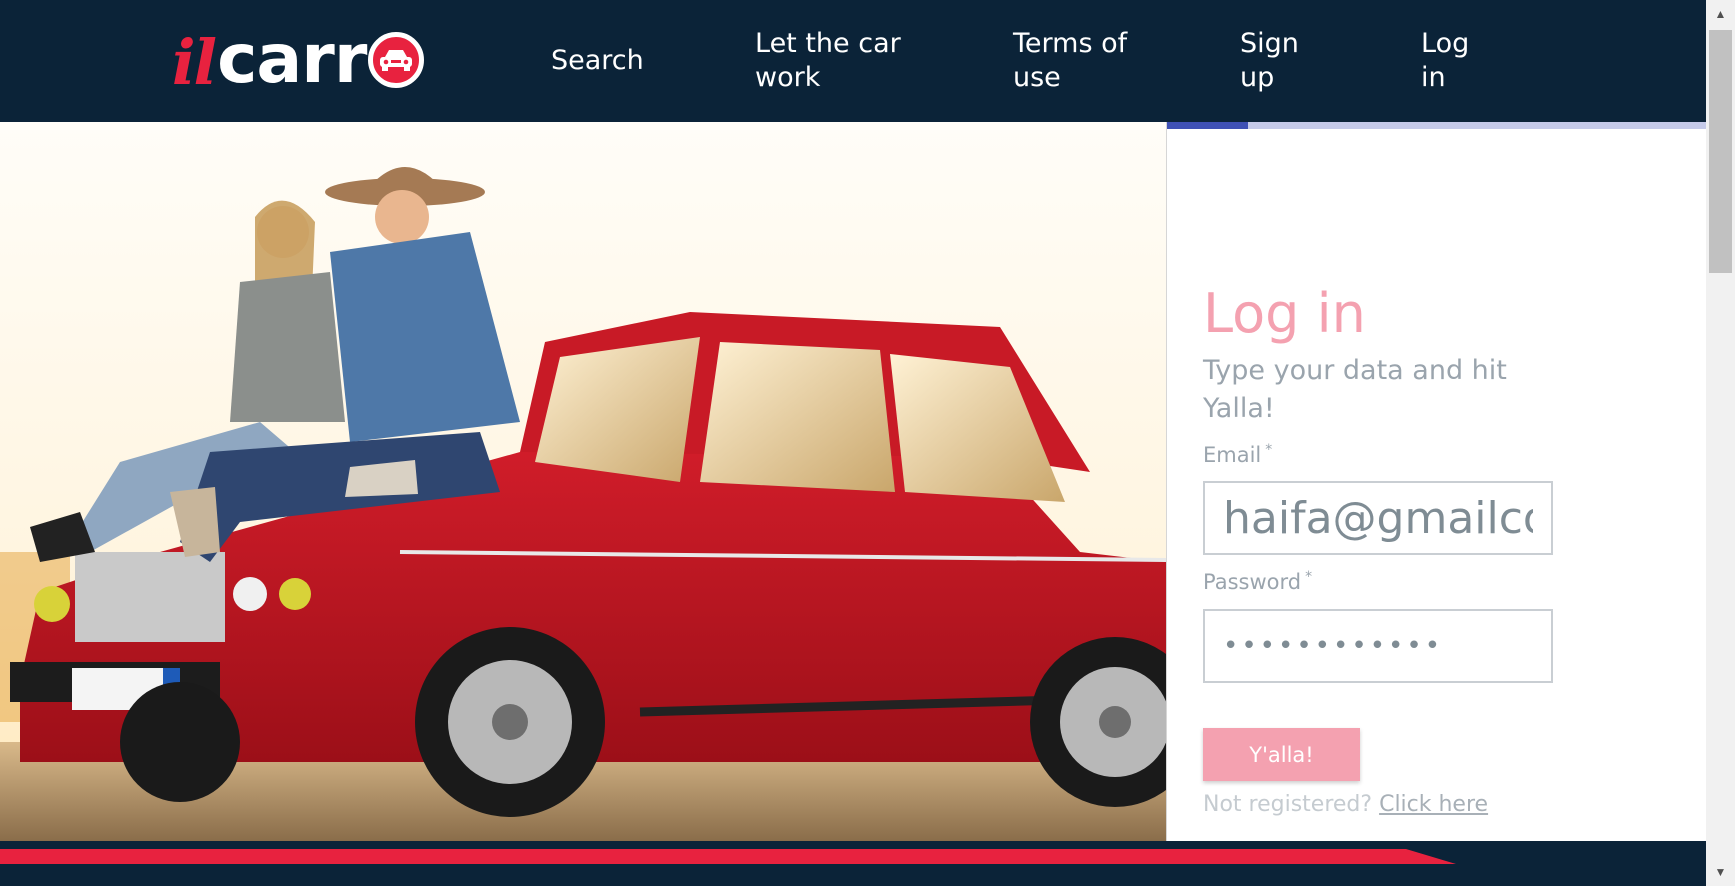 The image size is (1735, 886). I want to click on email-label-text: Email, so click(1232, 455).